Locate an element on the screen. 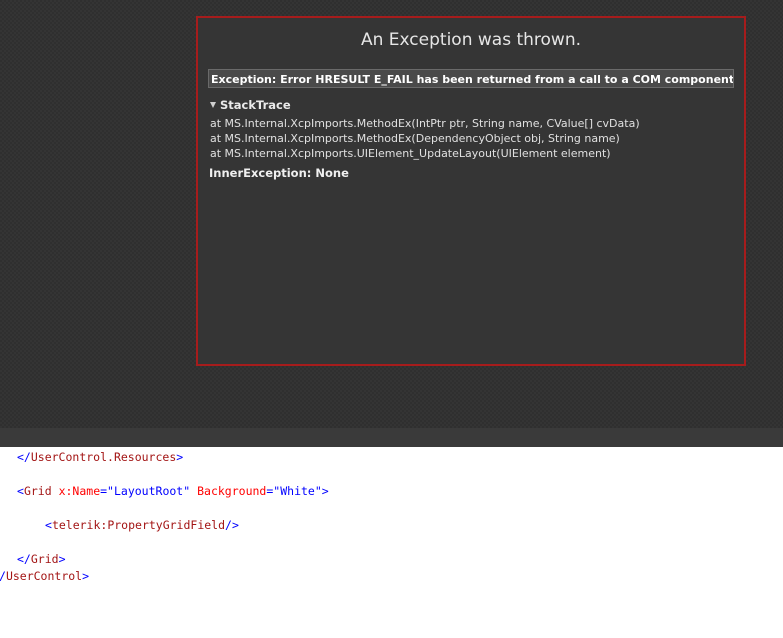  code-tag: UserControl is located at coordinates (44, 576).